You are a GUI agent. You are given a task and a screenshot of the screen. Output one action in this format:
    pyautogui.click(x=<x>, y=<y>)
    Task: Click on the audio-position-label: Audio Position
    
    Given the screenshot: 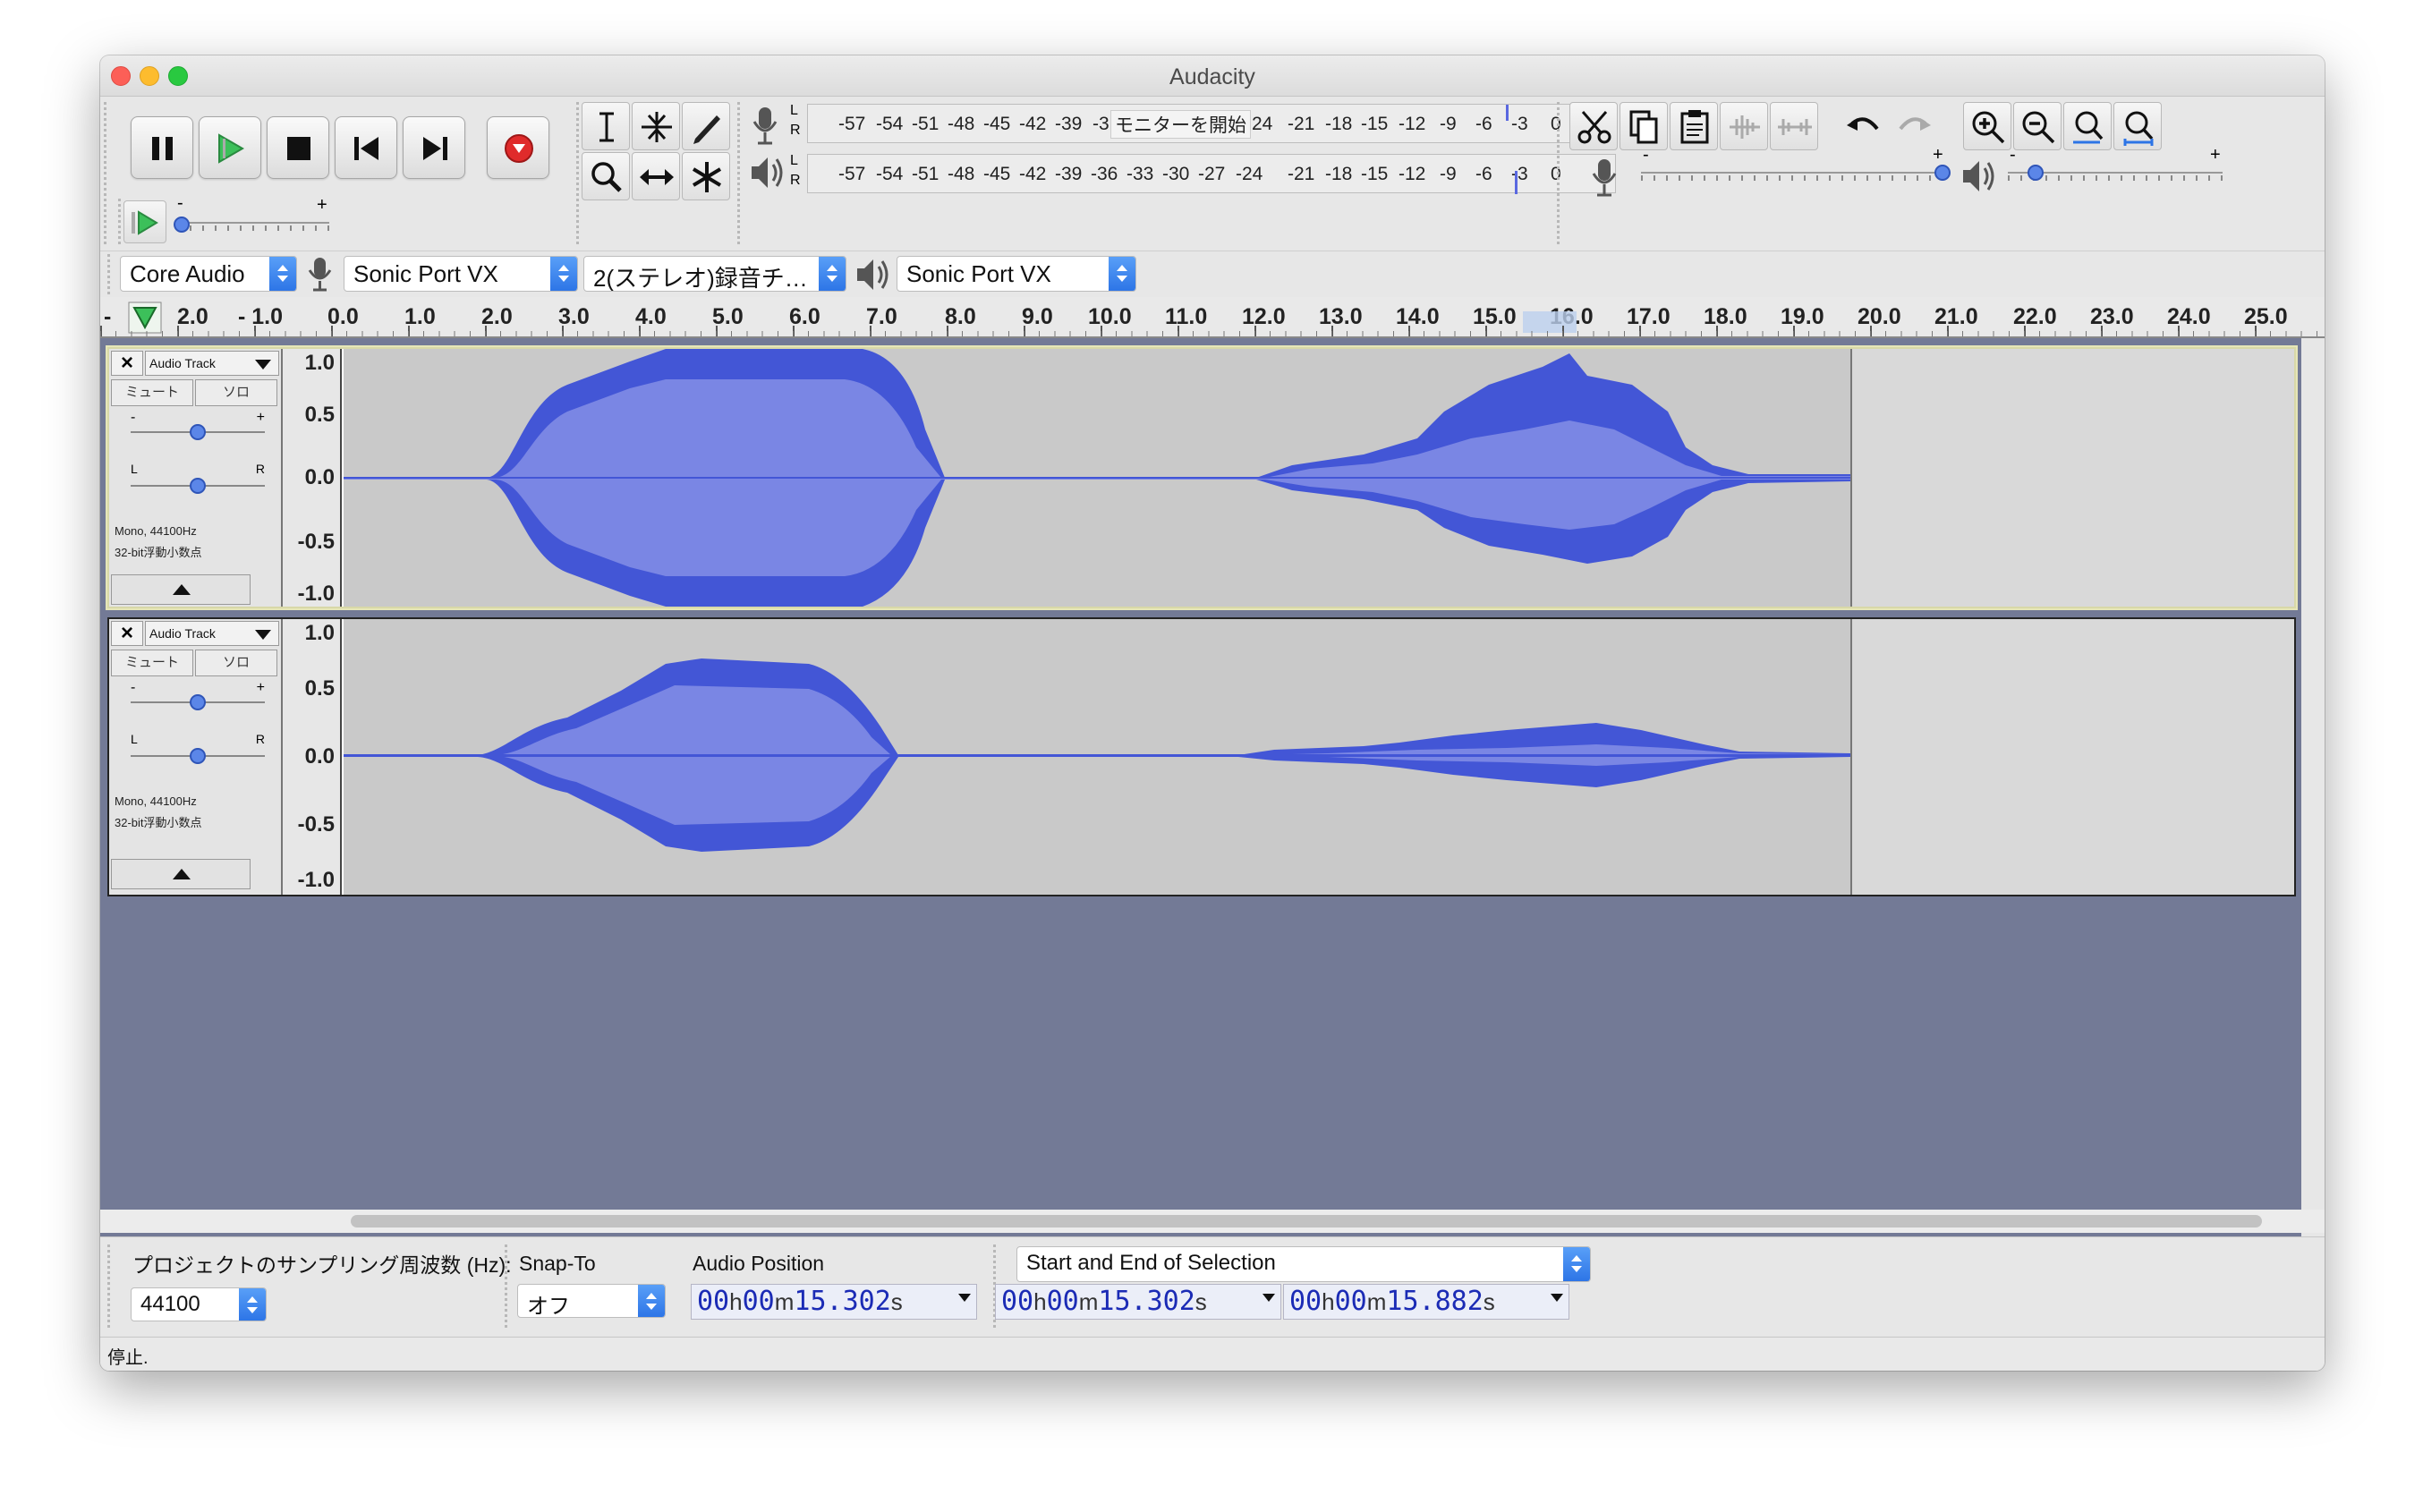 What is the action you would take?
    pyautogui.click(x=759, y=1263)
    